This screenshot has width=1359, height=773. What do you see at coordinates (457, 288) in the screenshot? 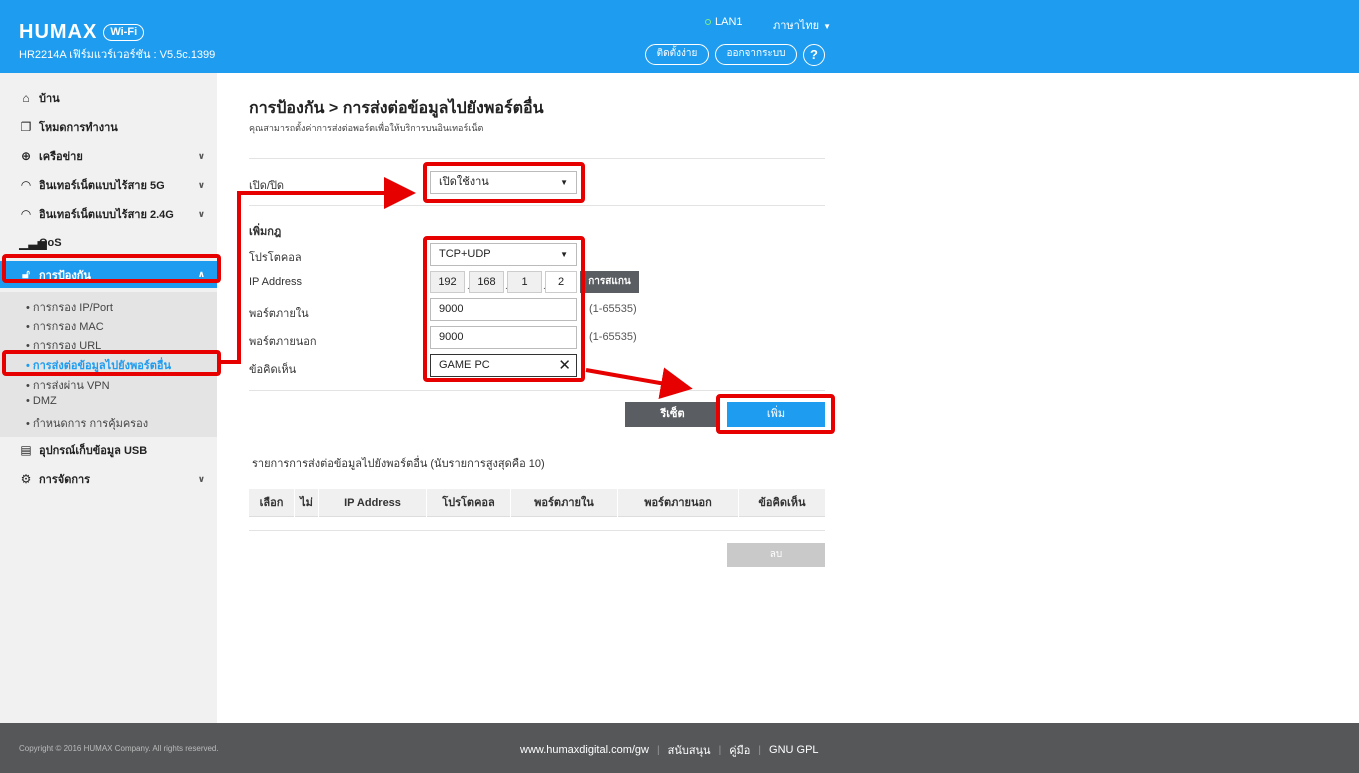
I see `annotation-arrows` at bounding box center [457, 288].